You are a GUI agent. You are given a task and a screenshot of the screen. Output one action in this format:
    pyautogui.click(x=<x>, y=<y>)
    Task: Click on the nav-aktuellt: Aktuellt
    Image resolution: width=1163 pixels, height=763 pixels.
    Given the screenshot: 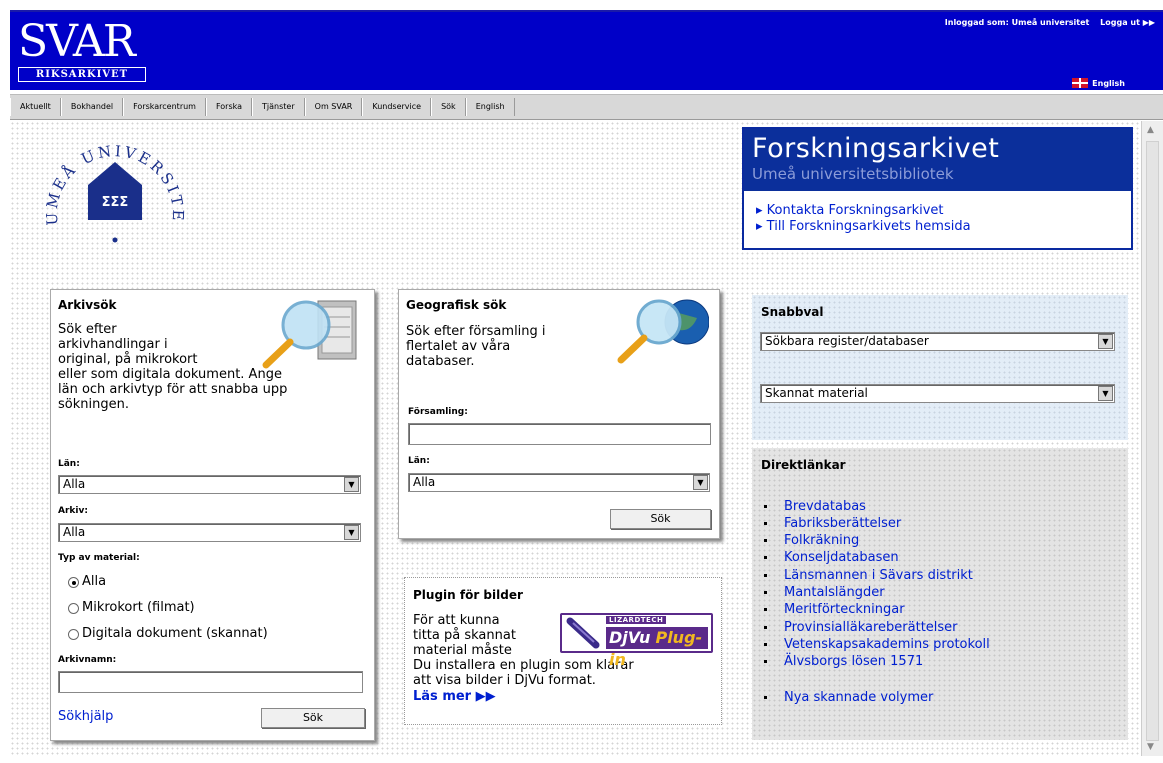 What is the action you would take?
    pyautogui.click(x=35, y=107)
    